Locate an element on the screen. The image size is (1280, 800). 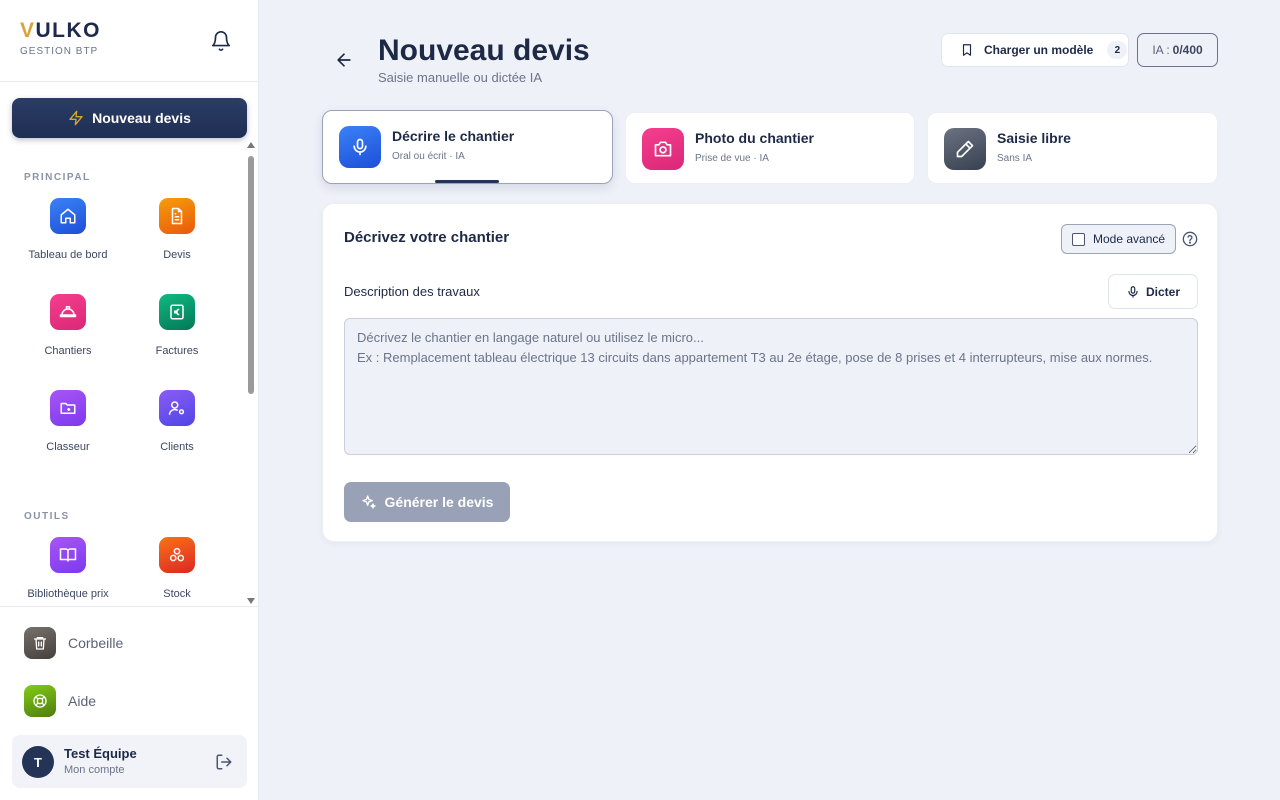
dictate-label: Dicter is located at coordinates (1162, 291).